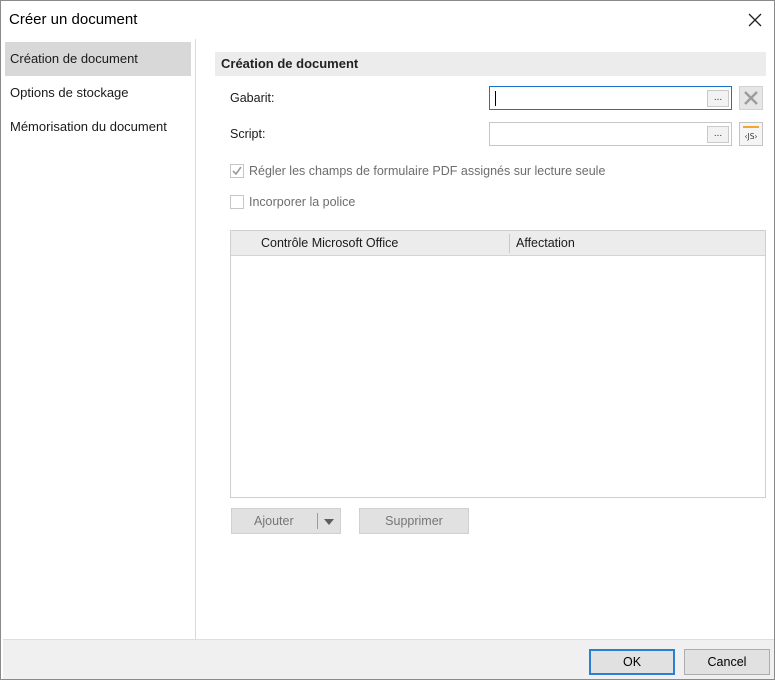 The image size is (775, 680). I want to click on embed-font-checkbox, so click(237, 202).